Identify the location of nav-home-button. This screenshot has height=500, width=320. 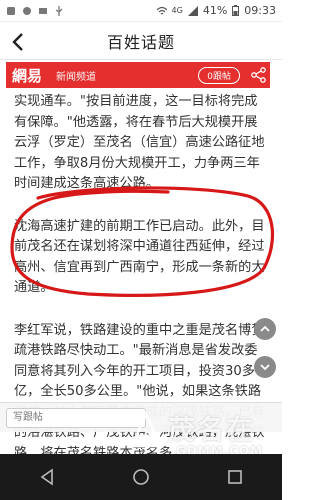
(141, 477).